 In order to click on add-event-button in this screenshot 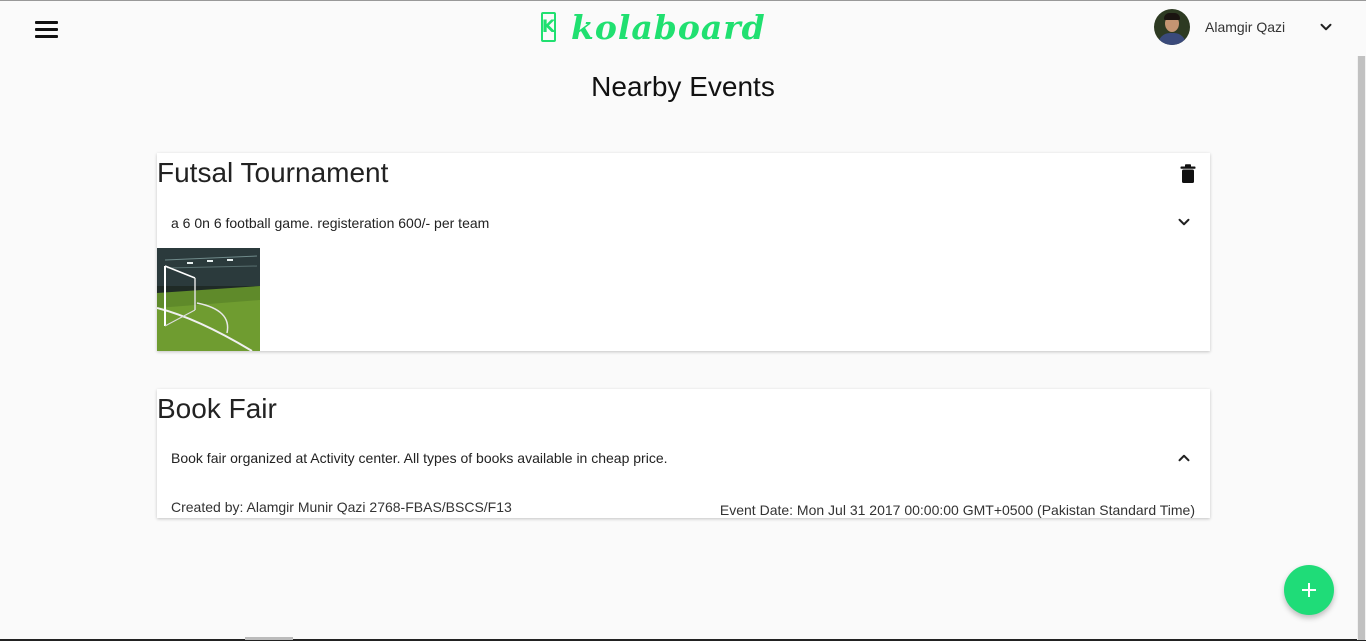, I will do `click(1309, 590)`.